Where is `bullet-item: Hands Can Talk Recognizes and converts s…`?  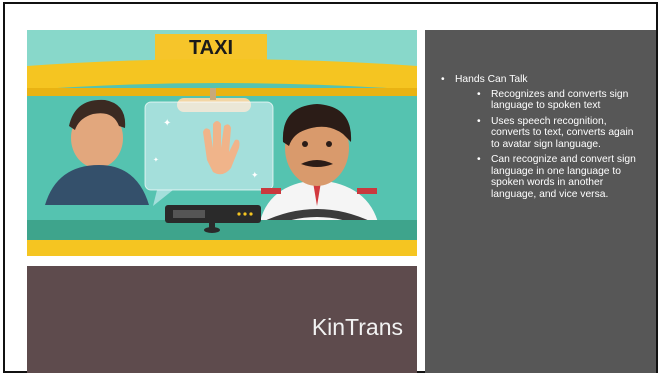
bullet-item: Hands Can Talk Recognizes and converts s… is located at coordinates (544, 137).